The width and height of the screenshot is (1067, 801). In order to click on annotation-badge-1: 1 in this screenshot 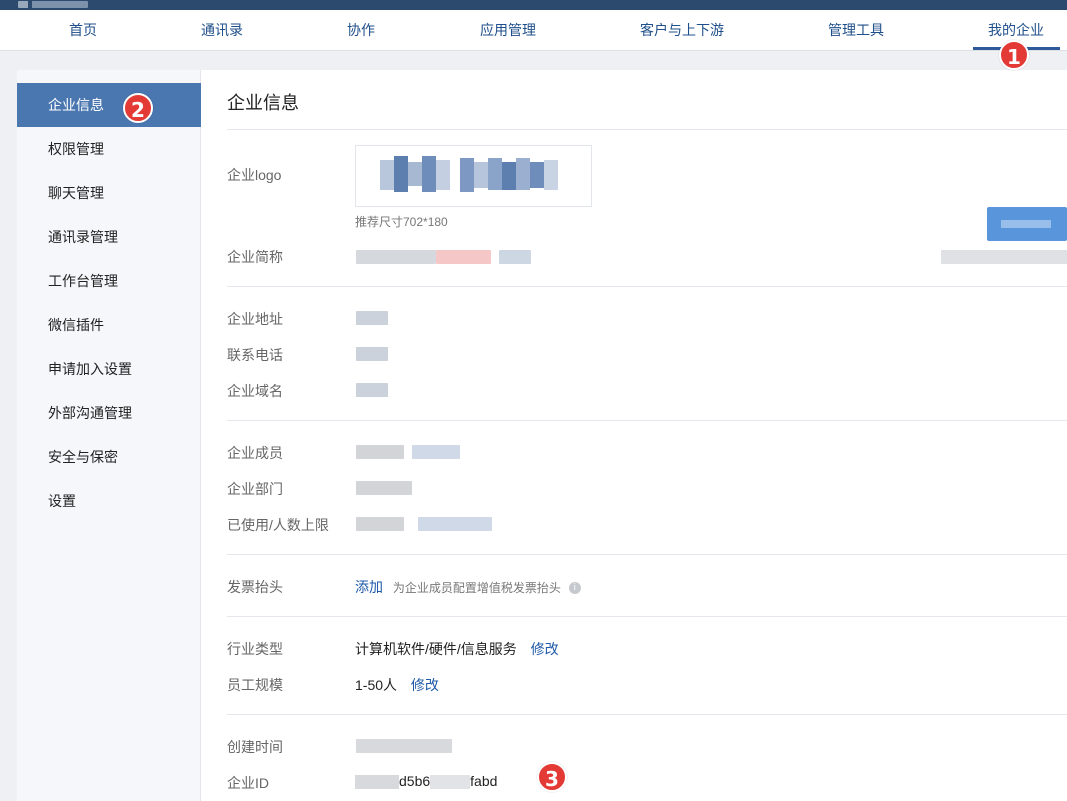, I will do `click(1014, 55)`.